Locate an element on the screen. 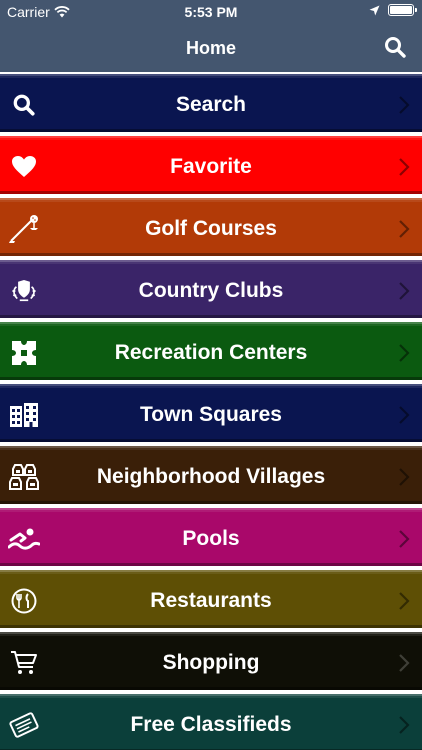 This screenshot has width=422, height=750. nav-search-button is located at coordinates (396, 48).